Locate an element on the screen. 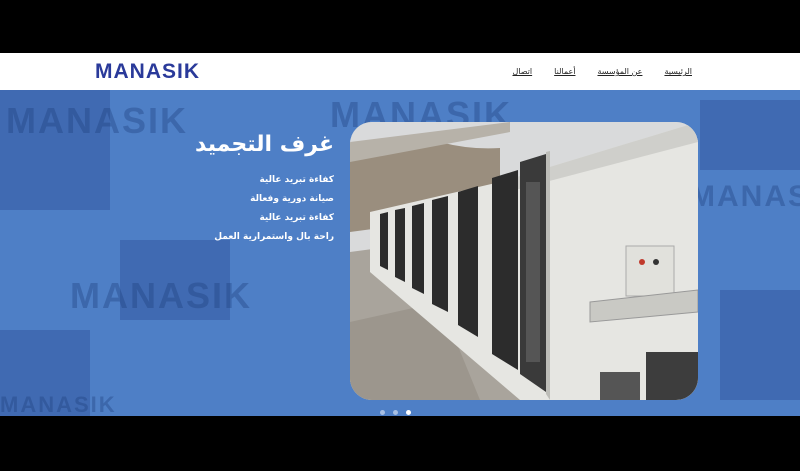  site-logo: MANASIK is located at coordinates (147, 72).